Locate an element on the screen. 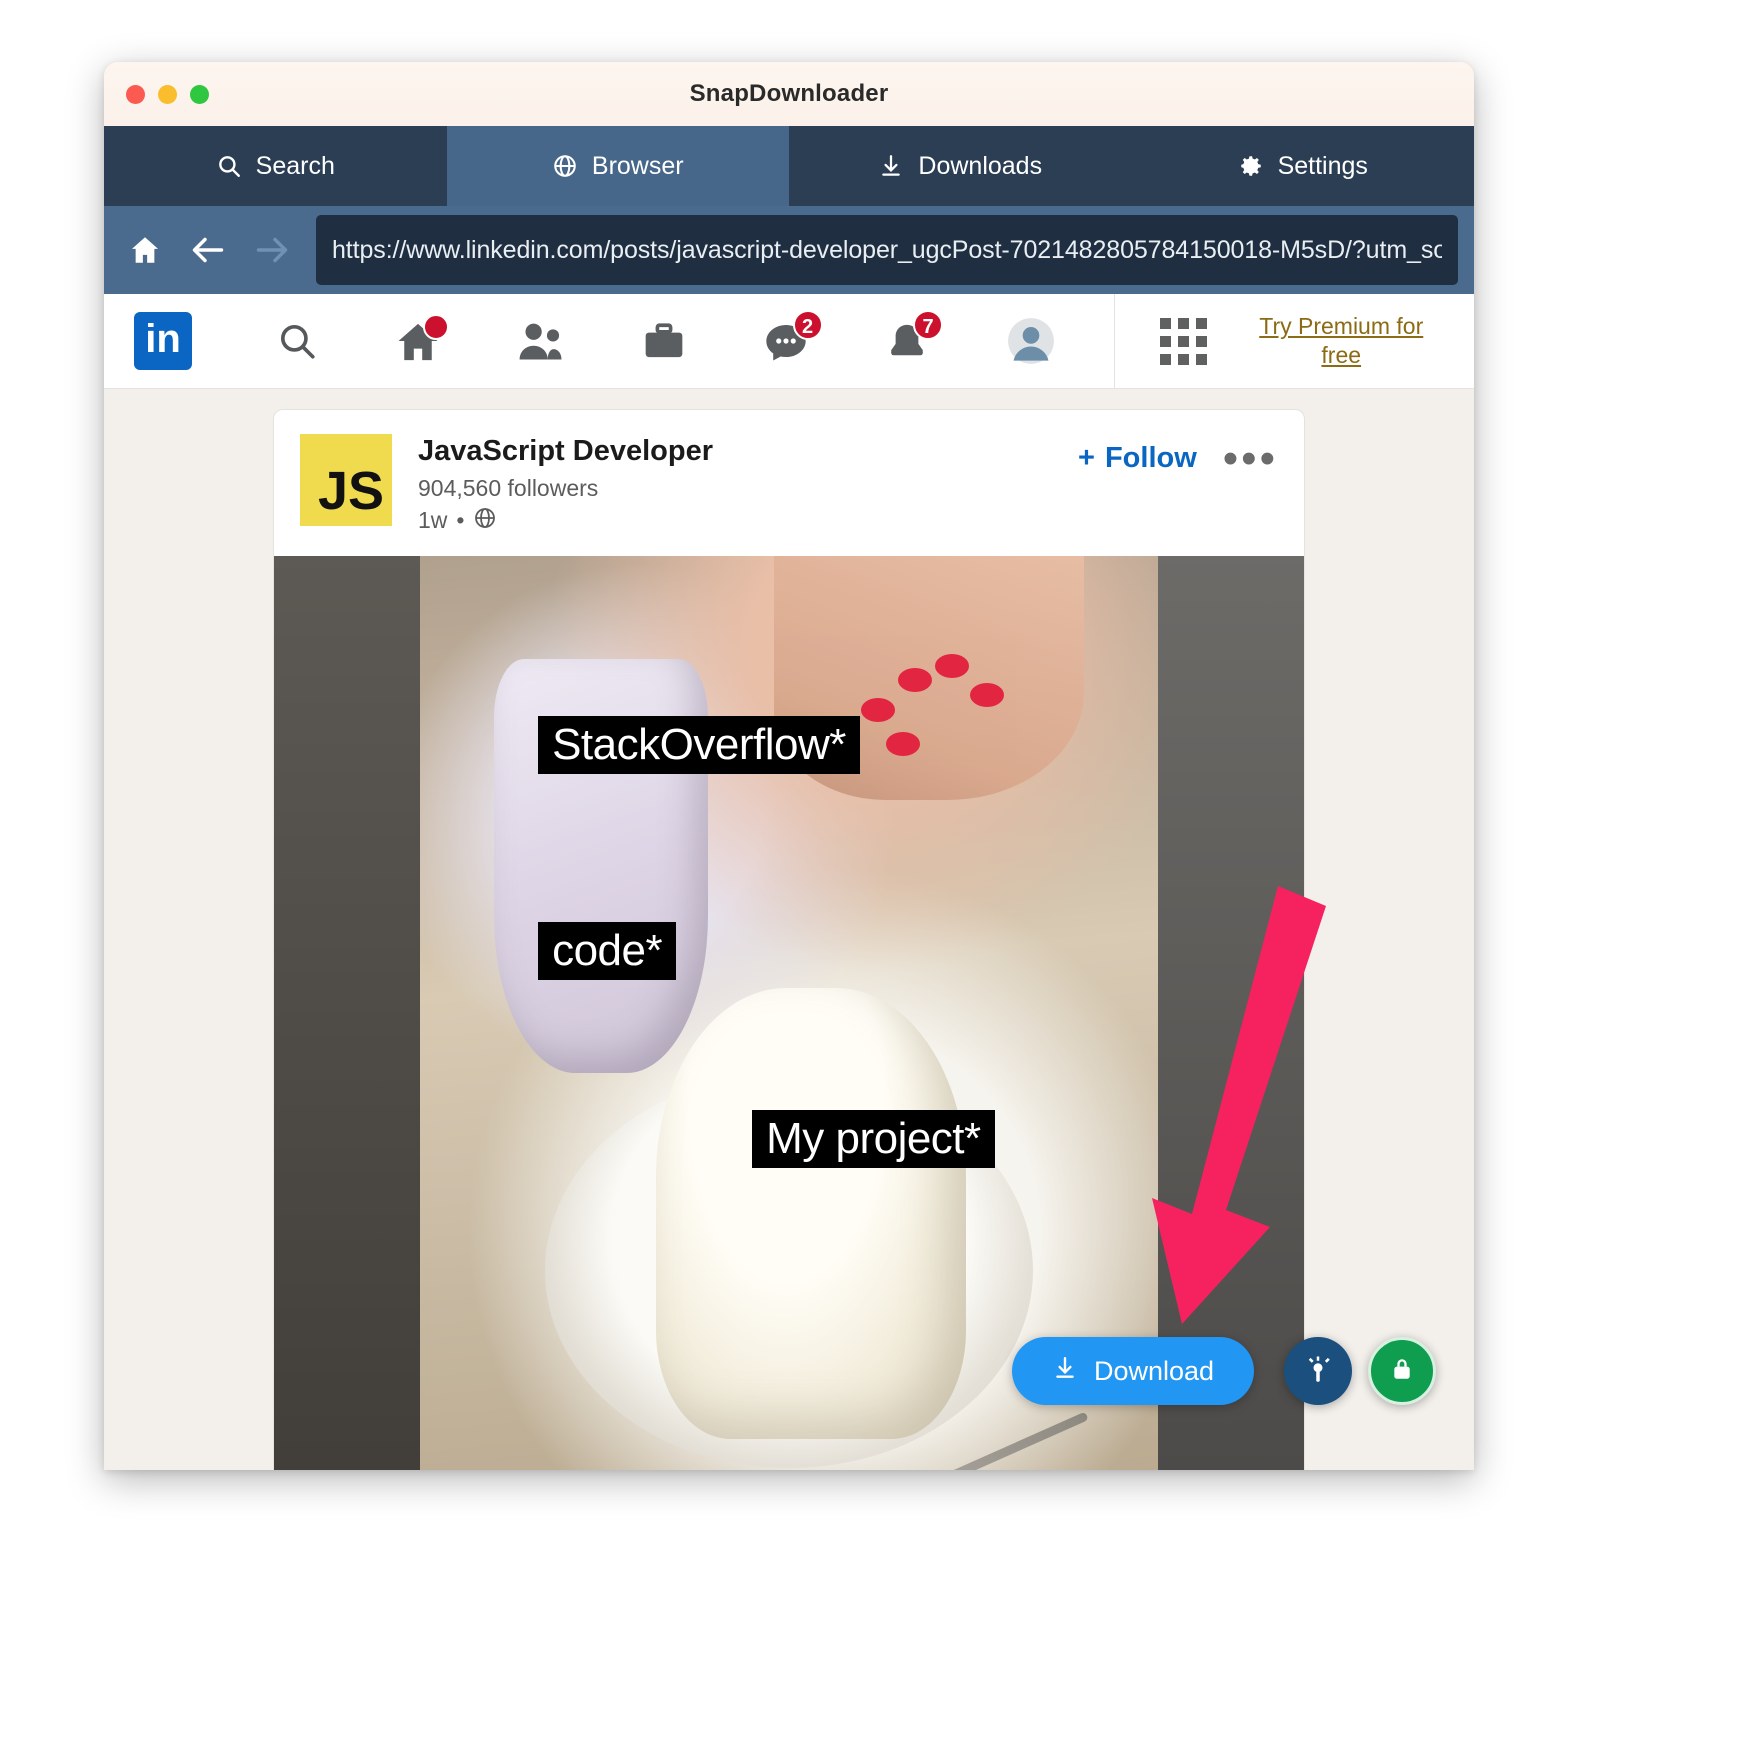 Image resolution: width=1754 pixels, height=1752 pixels. lock-icon is located at coordinates (1402, 1371).